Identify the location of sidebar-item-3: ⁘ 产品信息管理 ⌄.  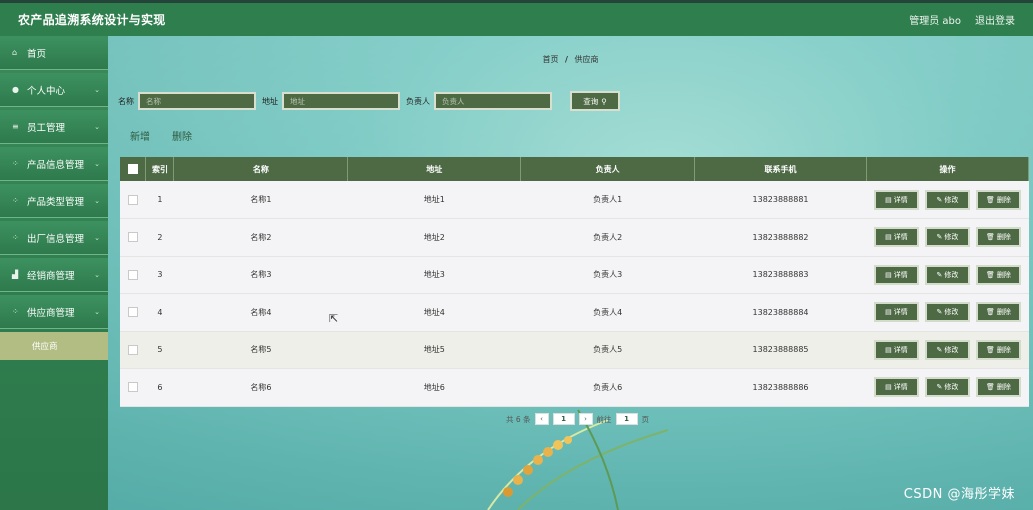
(54, 164).